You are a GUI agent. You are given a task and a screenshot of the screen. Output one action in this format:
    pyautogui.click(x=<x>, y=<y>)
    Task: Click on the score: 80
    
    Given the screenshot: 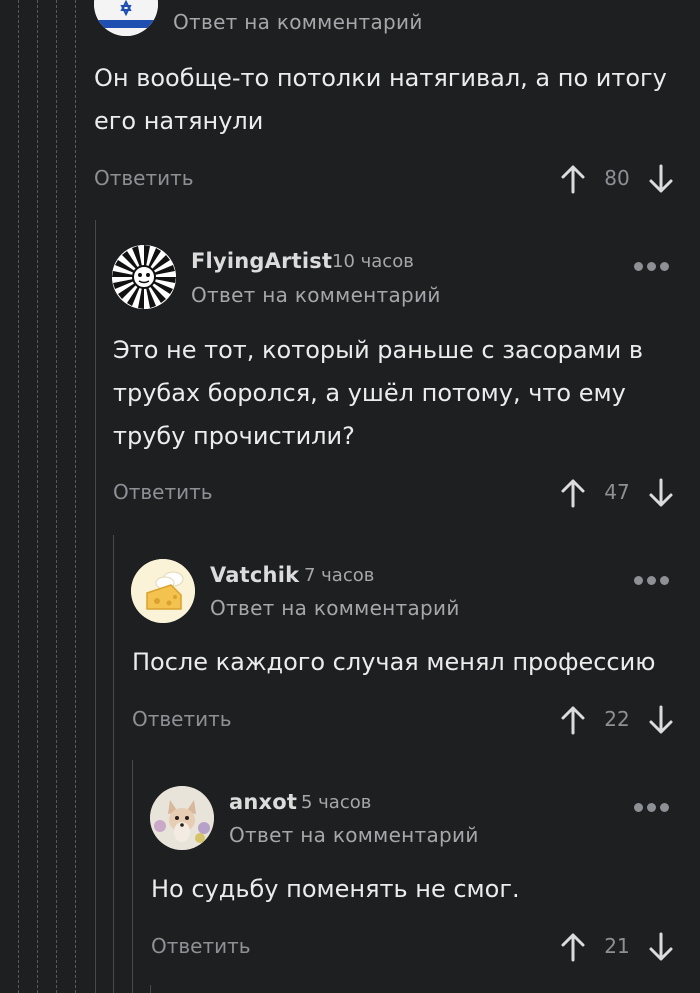 What is the action you would take?
    pyautogui.click(x=617, y=178)
    